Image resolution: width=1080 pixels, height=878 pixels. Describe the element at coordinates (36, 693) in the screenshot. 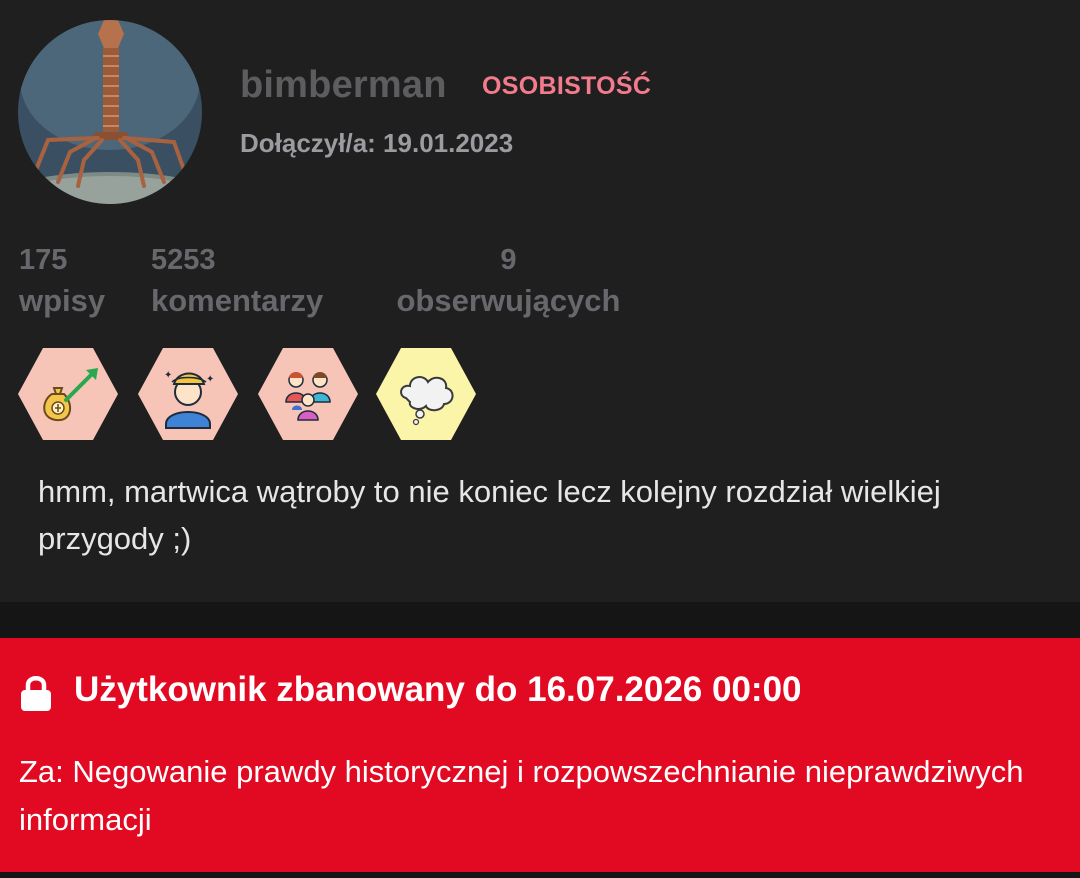

I see `lock-icon` at that location.